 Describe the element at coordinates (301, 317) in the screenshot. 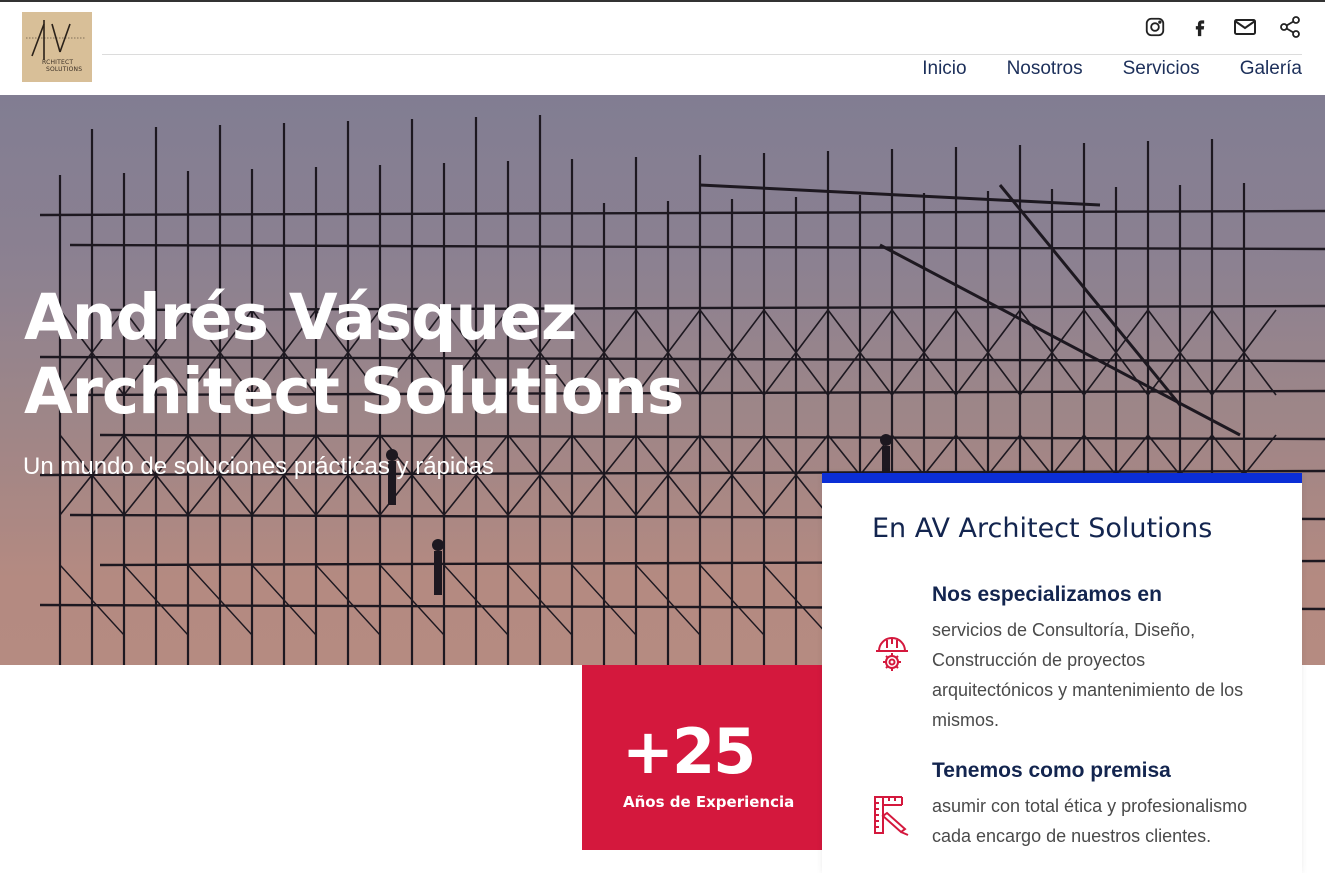

I see `hero-title-line1: Andrés Vásquez` at that location.